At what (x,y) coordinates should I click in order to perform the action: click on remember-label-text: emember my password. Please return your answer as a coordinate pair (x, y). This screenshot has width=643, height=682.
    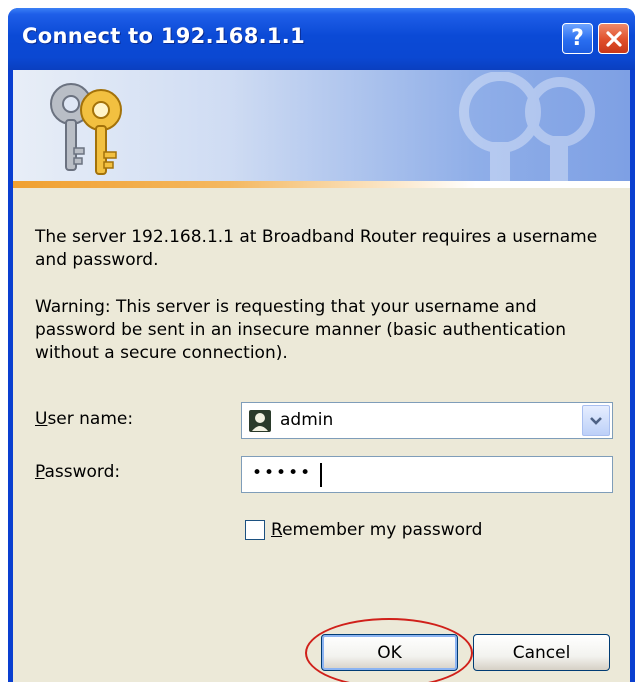
    Looking at the image, I should click on (382, 530).